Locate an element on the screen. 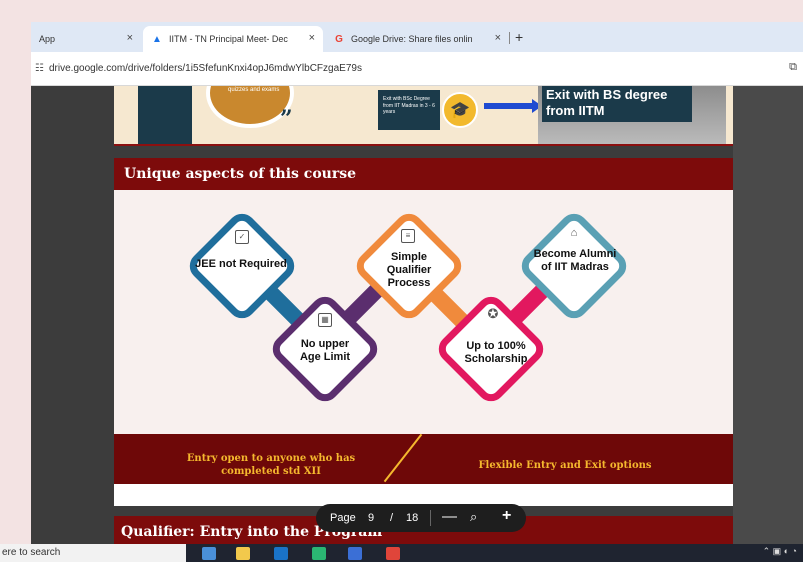 This screenshot has width=803, height=562. outlook-icon is located at coordinates (281, 553).